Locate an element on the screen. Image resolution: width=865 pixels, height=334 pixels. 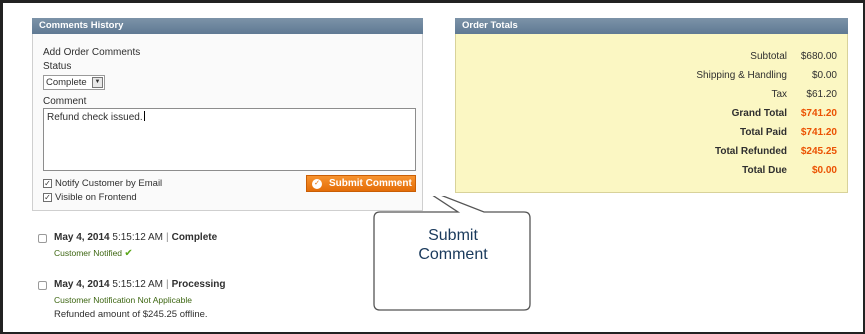
totals-row-total-paid: Total Paid $741.20 is located at coordinates (713, 132).